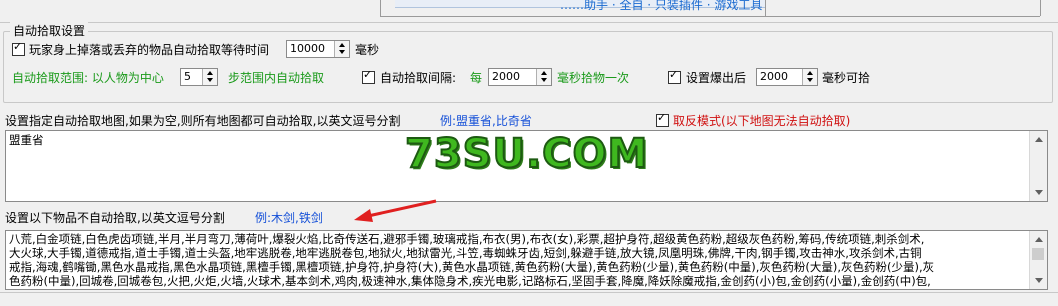 Image resolution: width=1058 pixels, height=306 pixels. Describe the element at coordinates (276, 78) in the screenshot. I see `range-unit: 步范围内自动拾取` at that location.